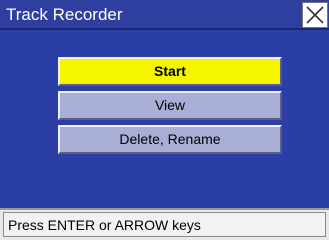  I want to click on status-bar: Press ENTER or ARROW keys, so click(164, 224).